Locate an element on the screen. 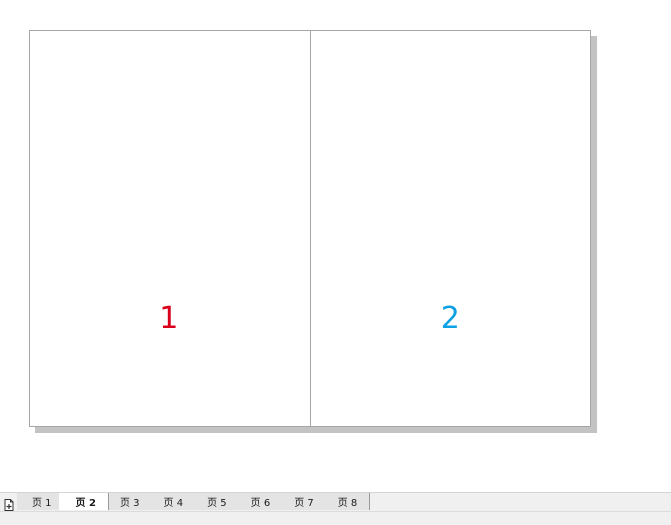 The height and width of the screenshot is (525, 671). tab-label: 页 4 is located at coordinates (173, 503).